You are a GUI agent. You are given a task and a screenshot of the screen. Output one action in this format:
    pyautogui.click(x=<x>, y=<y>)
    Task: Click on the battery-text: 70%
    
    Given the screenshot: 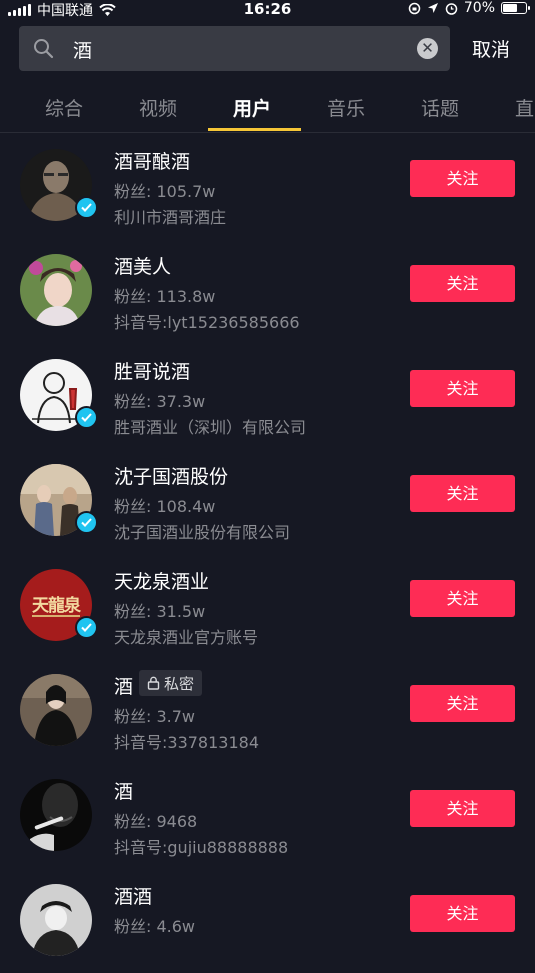 What is the action you would take?
    pyautogui.click(x=479, y=8)
    